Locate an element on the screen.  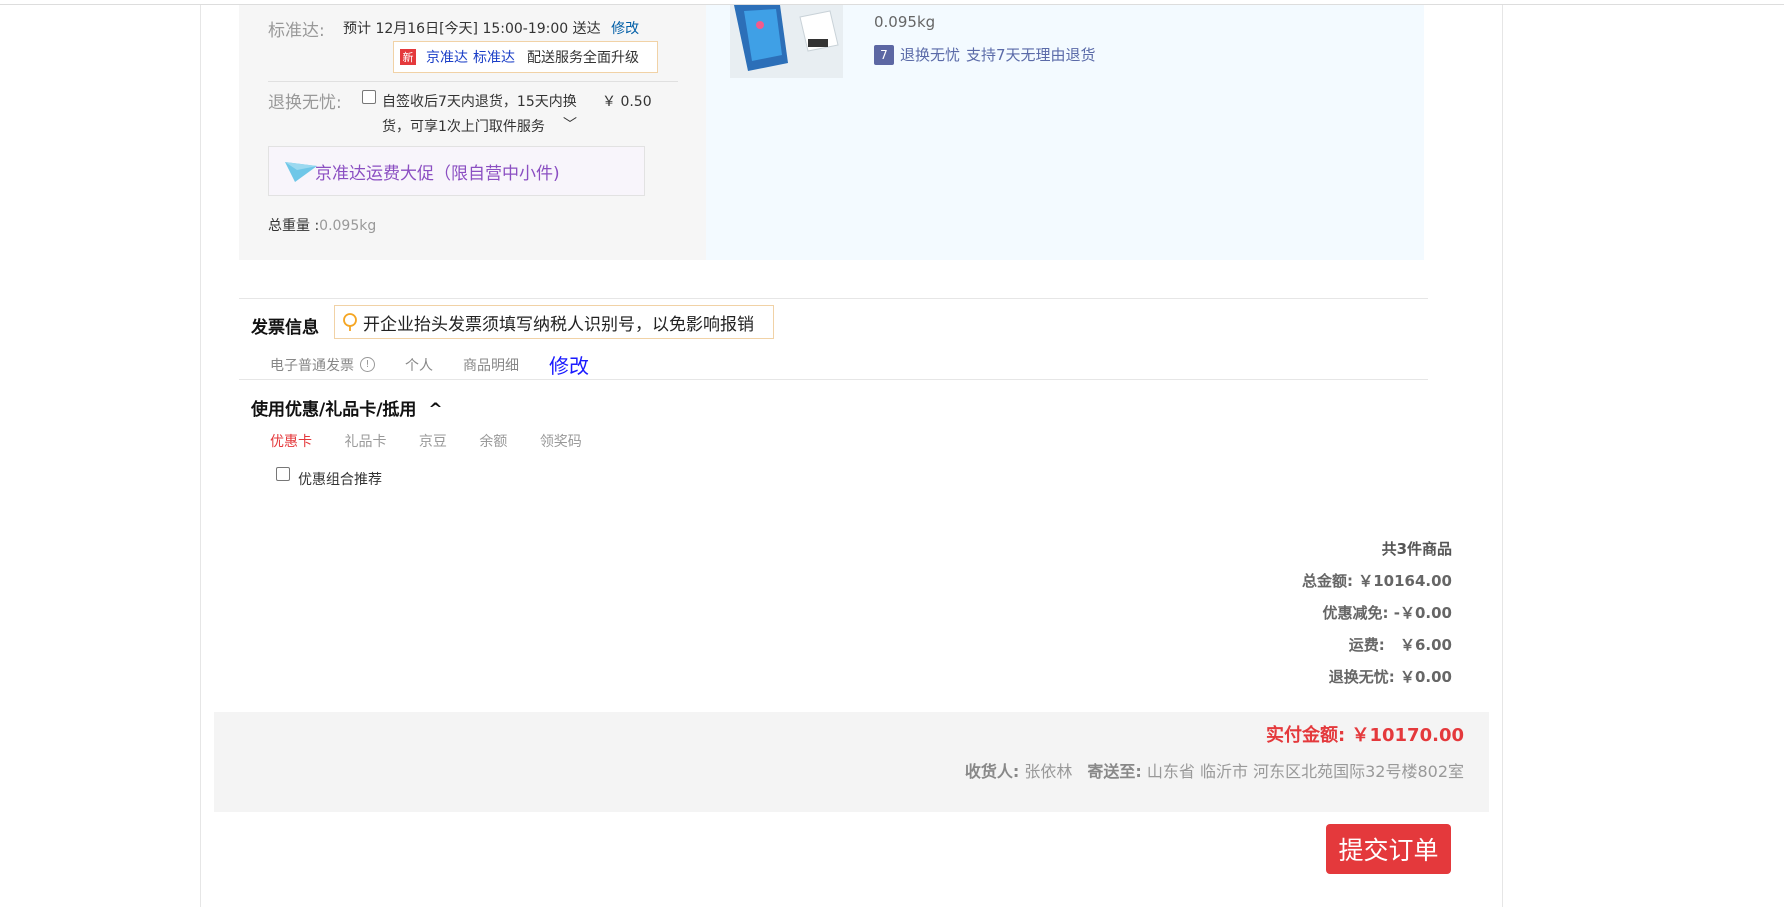
discount-label: 优惠减免: is located at coordinates (1355, 613).